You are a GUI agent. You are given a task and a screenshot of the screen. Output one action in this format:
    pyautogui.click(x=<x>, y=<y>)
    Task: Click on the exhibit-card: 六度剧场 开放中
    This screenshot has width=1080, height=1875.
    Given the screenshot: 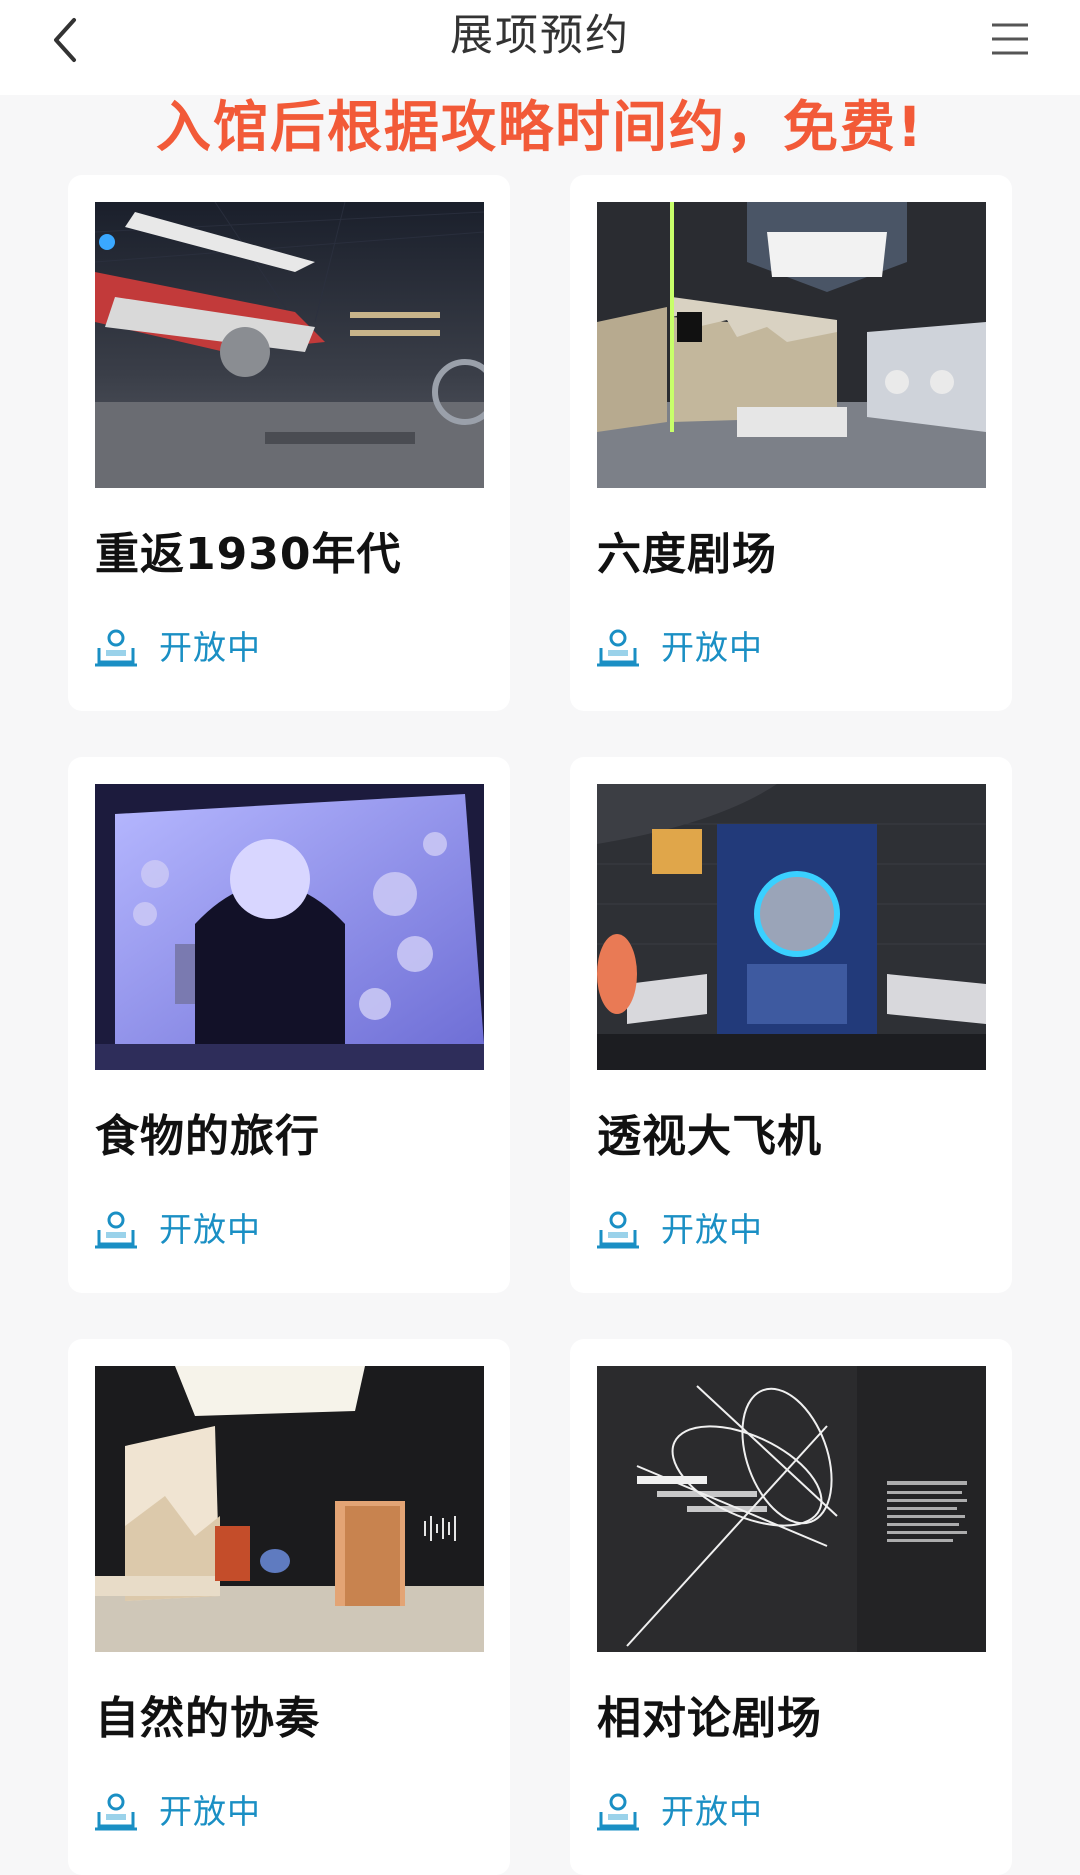 What is the action you would take?
    pyautogui.click(x=791, y=443)
    